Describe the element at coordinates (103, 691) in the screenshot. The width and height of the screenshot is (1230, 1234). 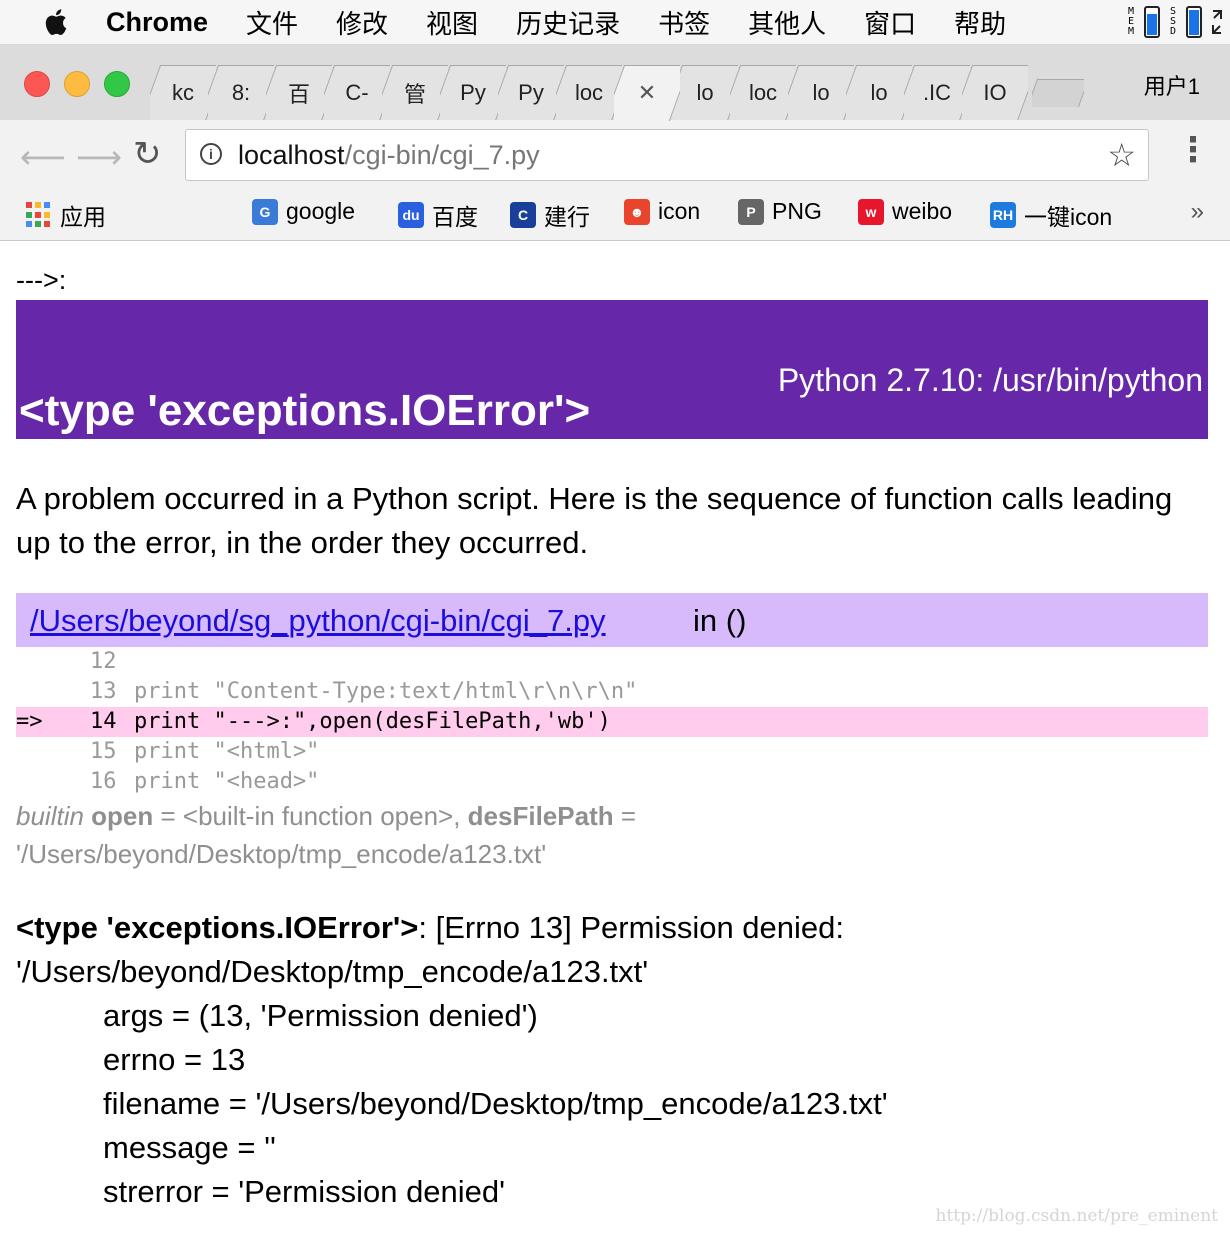
I see `line-number: 13` at that location.